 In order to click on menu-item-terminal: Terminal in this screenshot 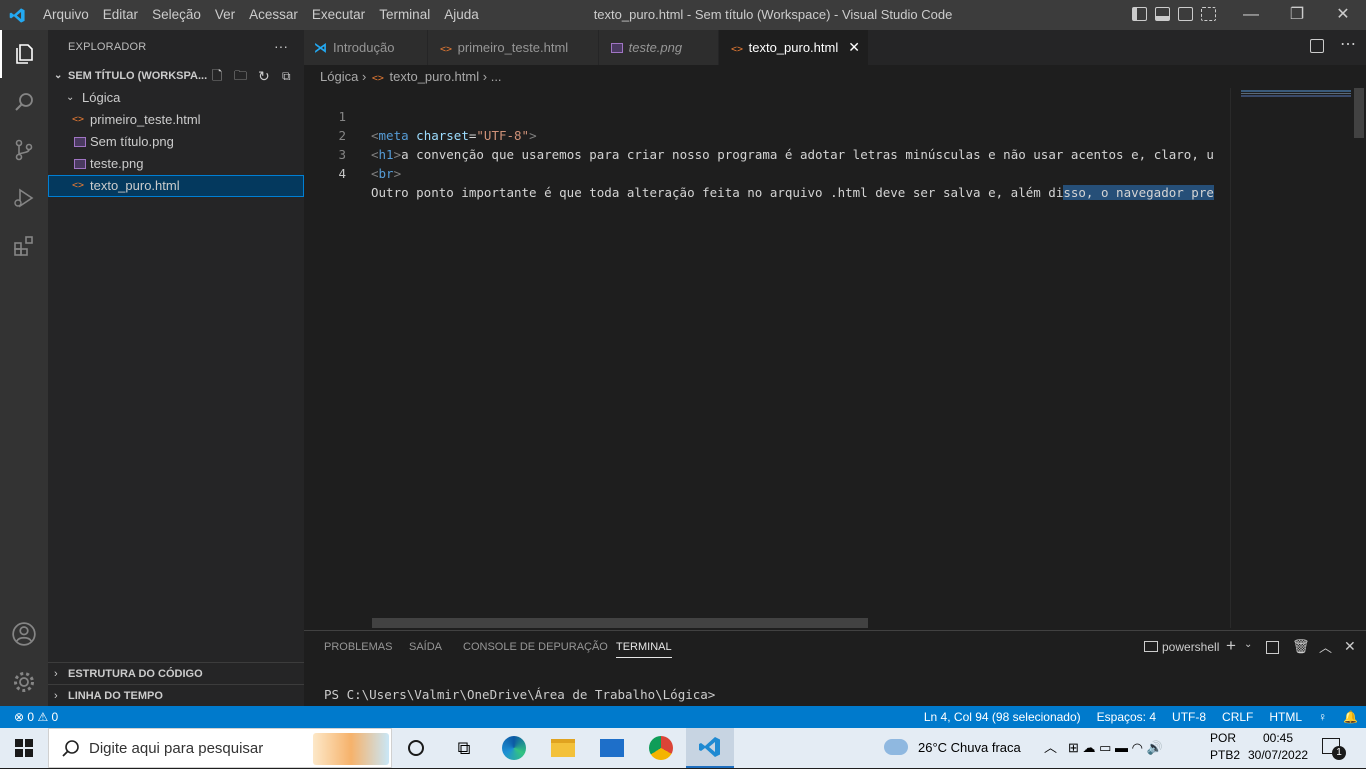, I will do `click(404, 15)`.